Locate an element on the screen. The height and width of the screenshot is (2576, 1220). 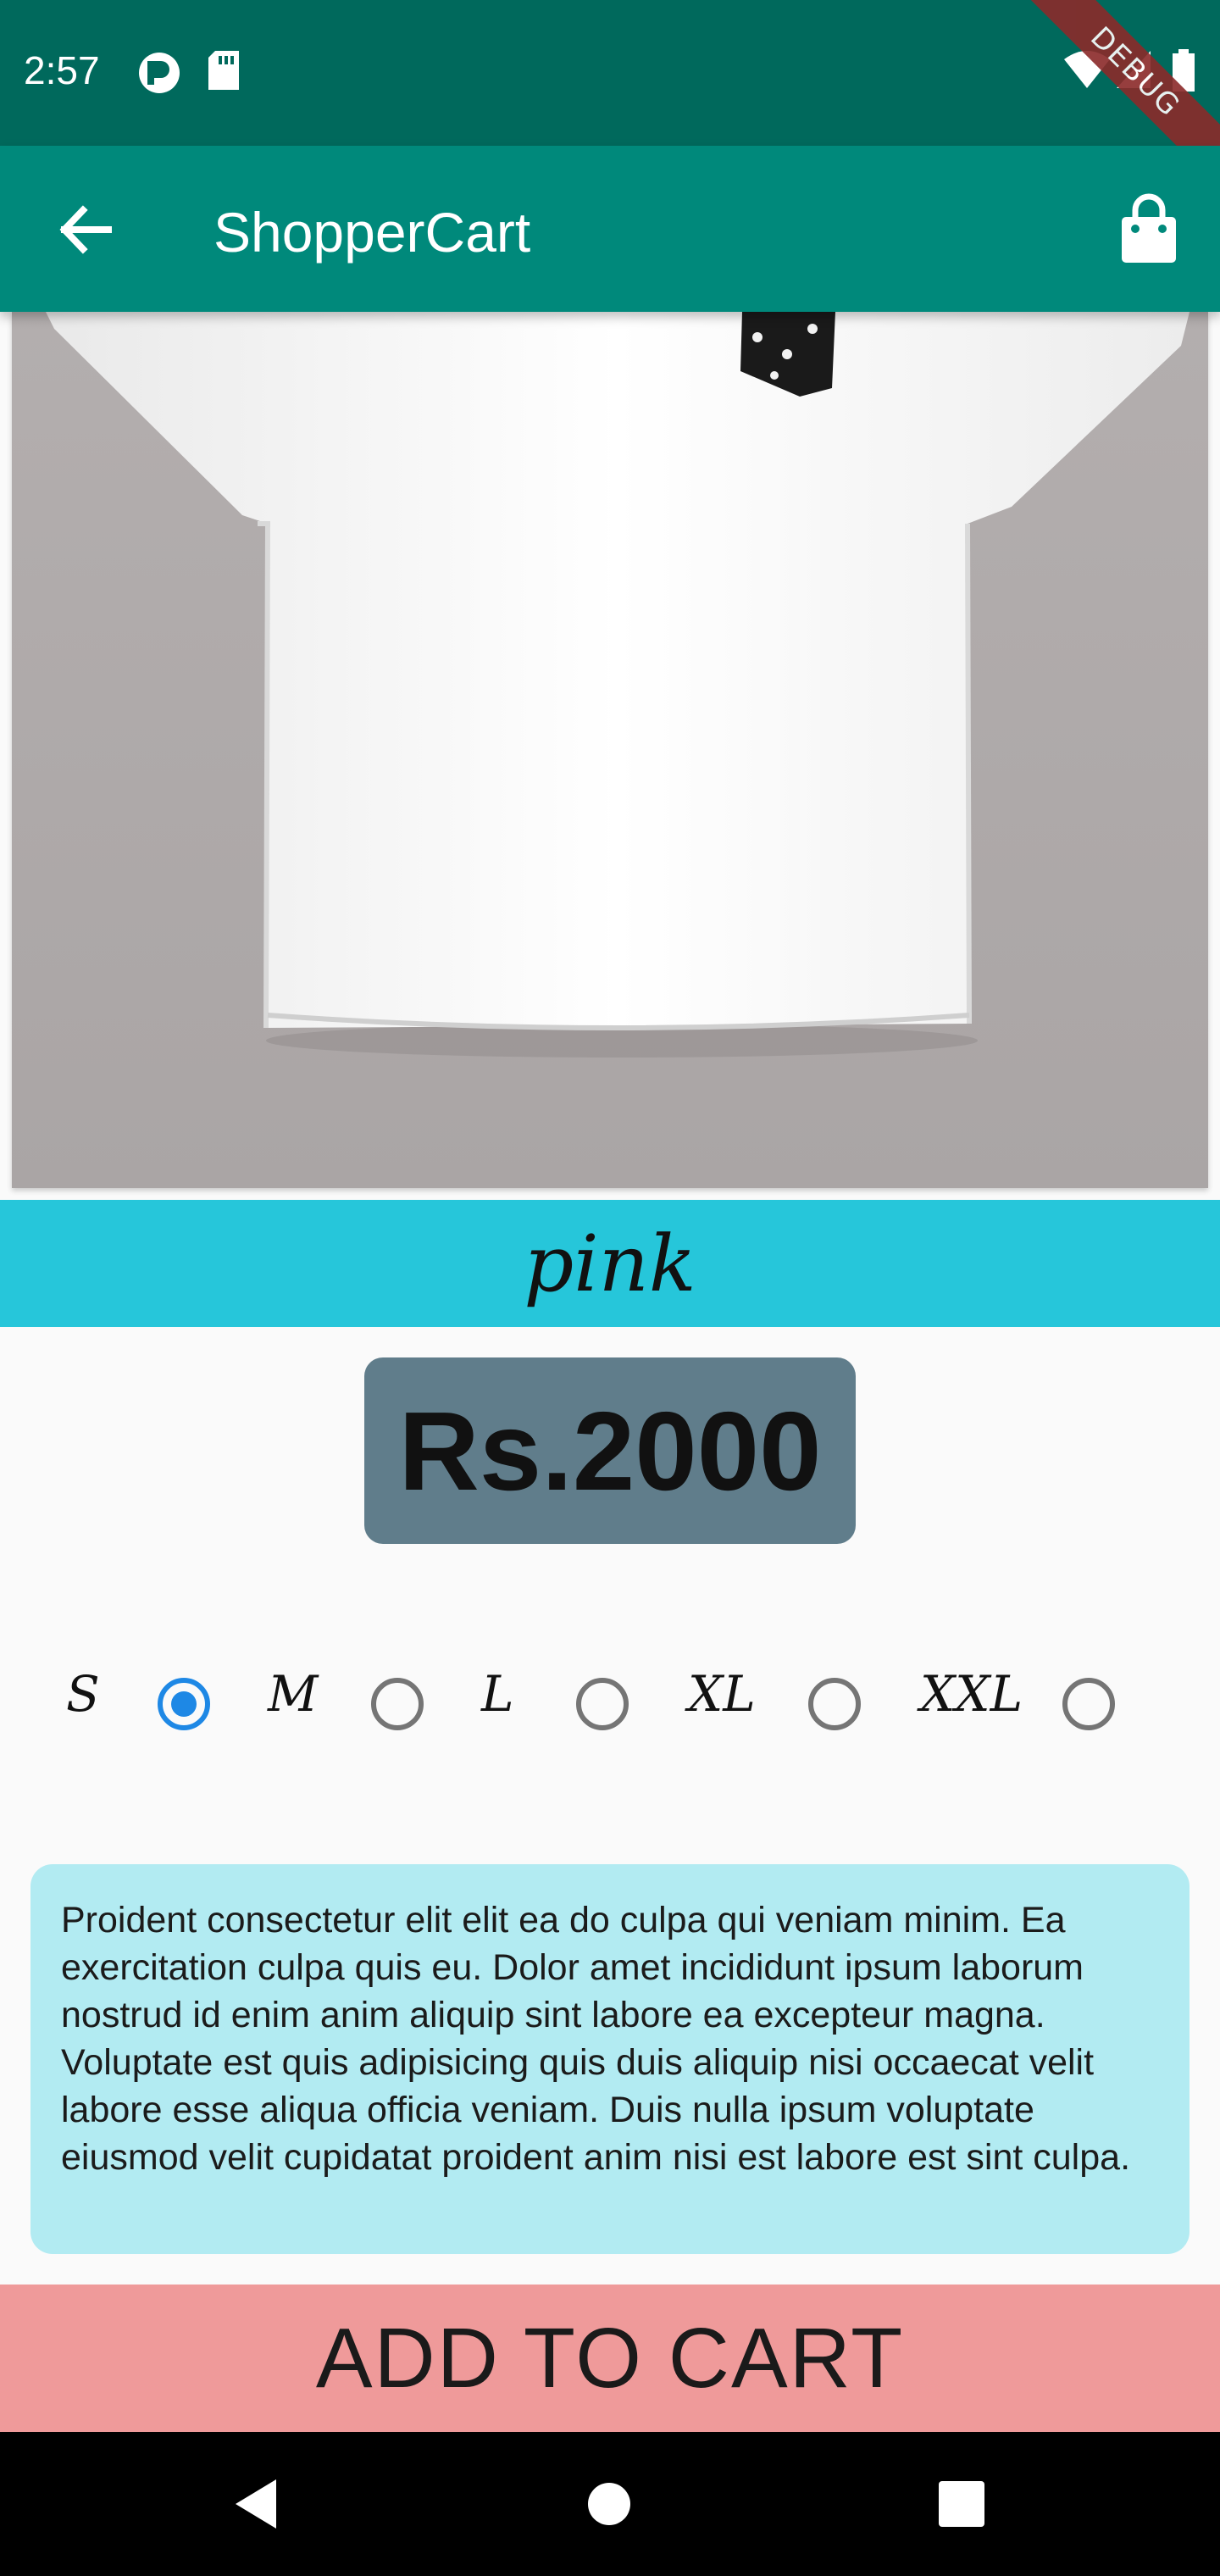
triangle-back-icon is located at coordinates (255, 2504).